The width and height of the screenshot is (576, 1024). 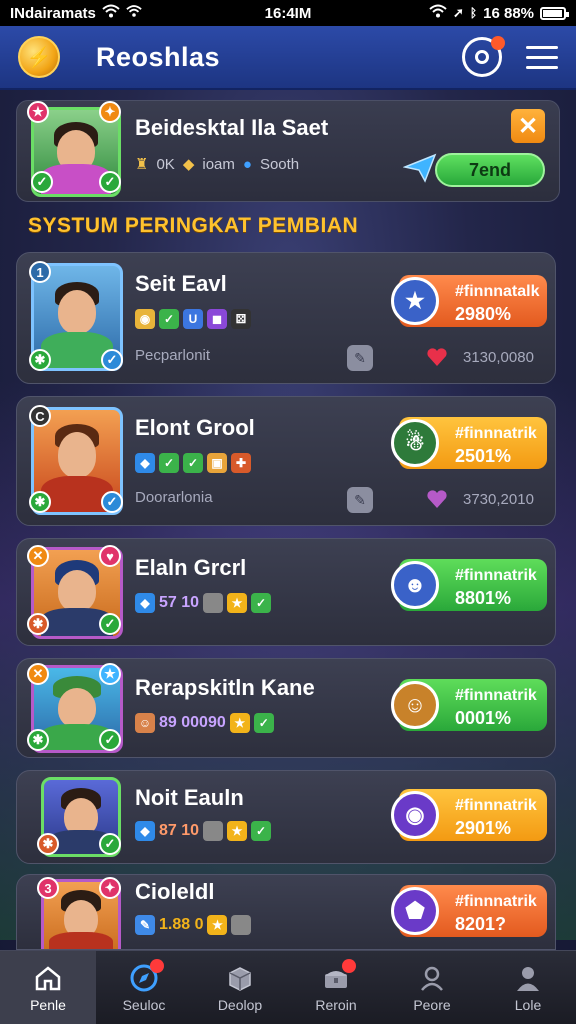 What do you see at coordinates (415, 585) in the screenshot?
I see `mask-orb-icon: ☻` at bounding box center [415, 585].